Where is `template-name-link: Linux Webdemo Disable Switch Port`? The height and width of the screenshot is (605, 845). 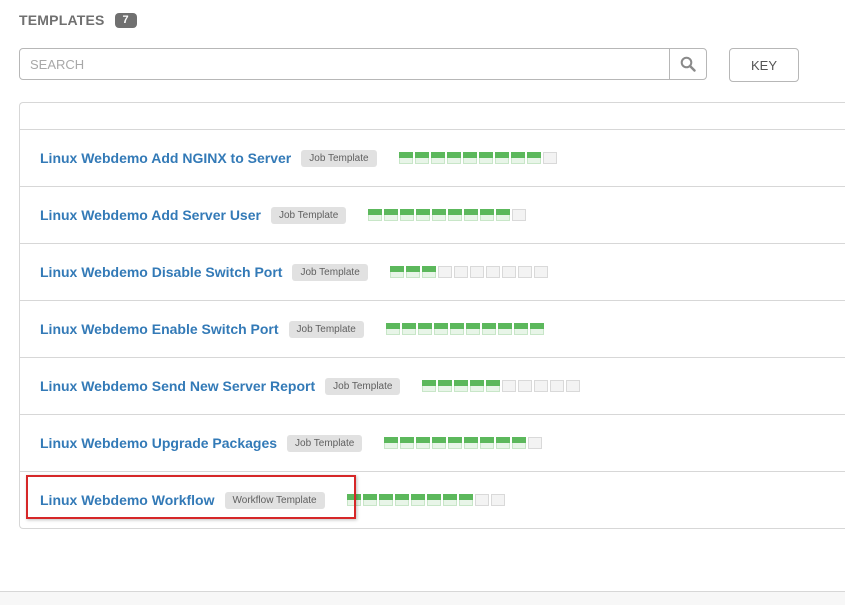
template-name-link: Linux Webdemo Disable Switch Port is located at coordinates (161, 272).